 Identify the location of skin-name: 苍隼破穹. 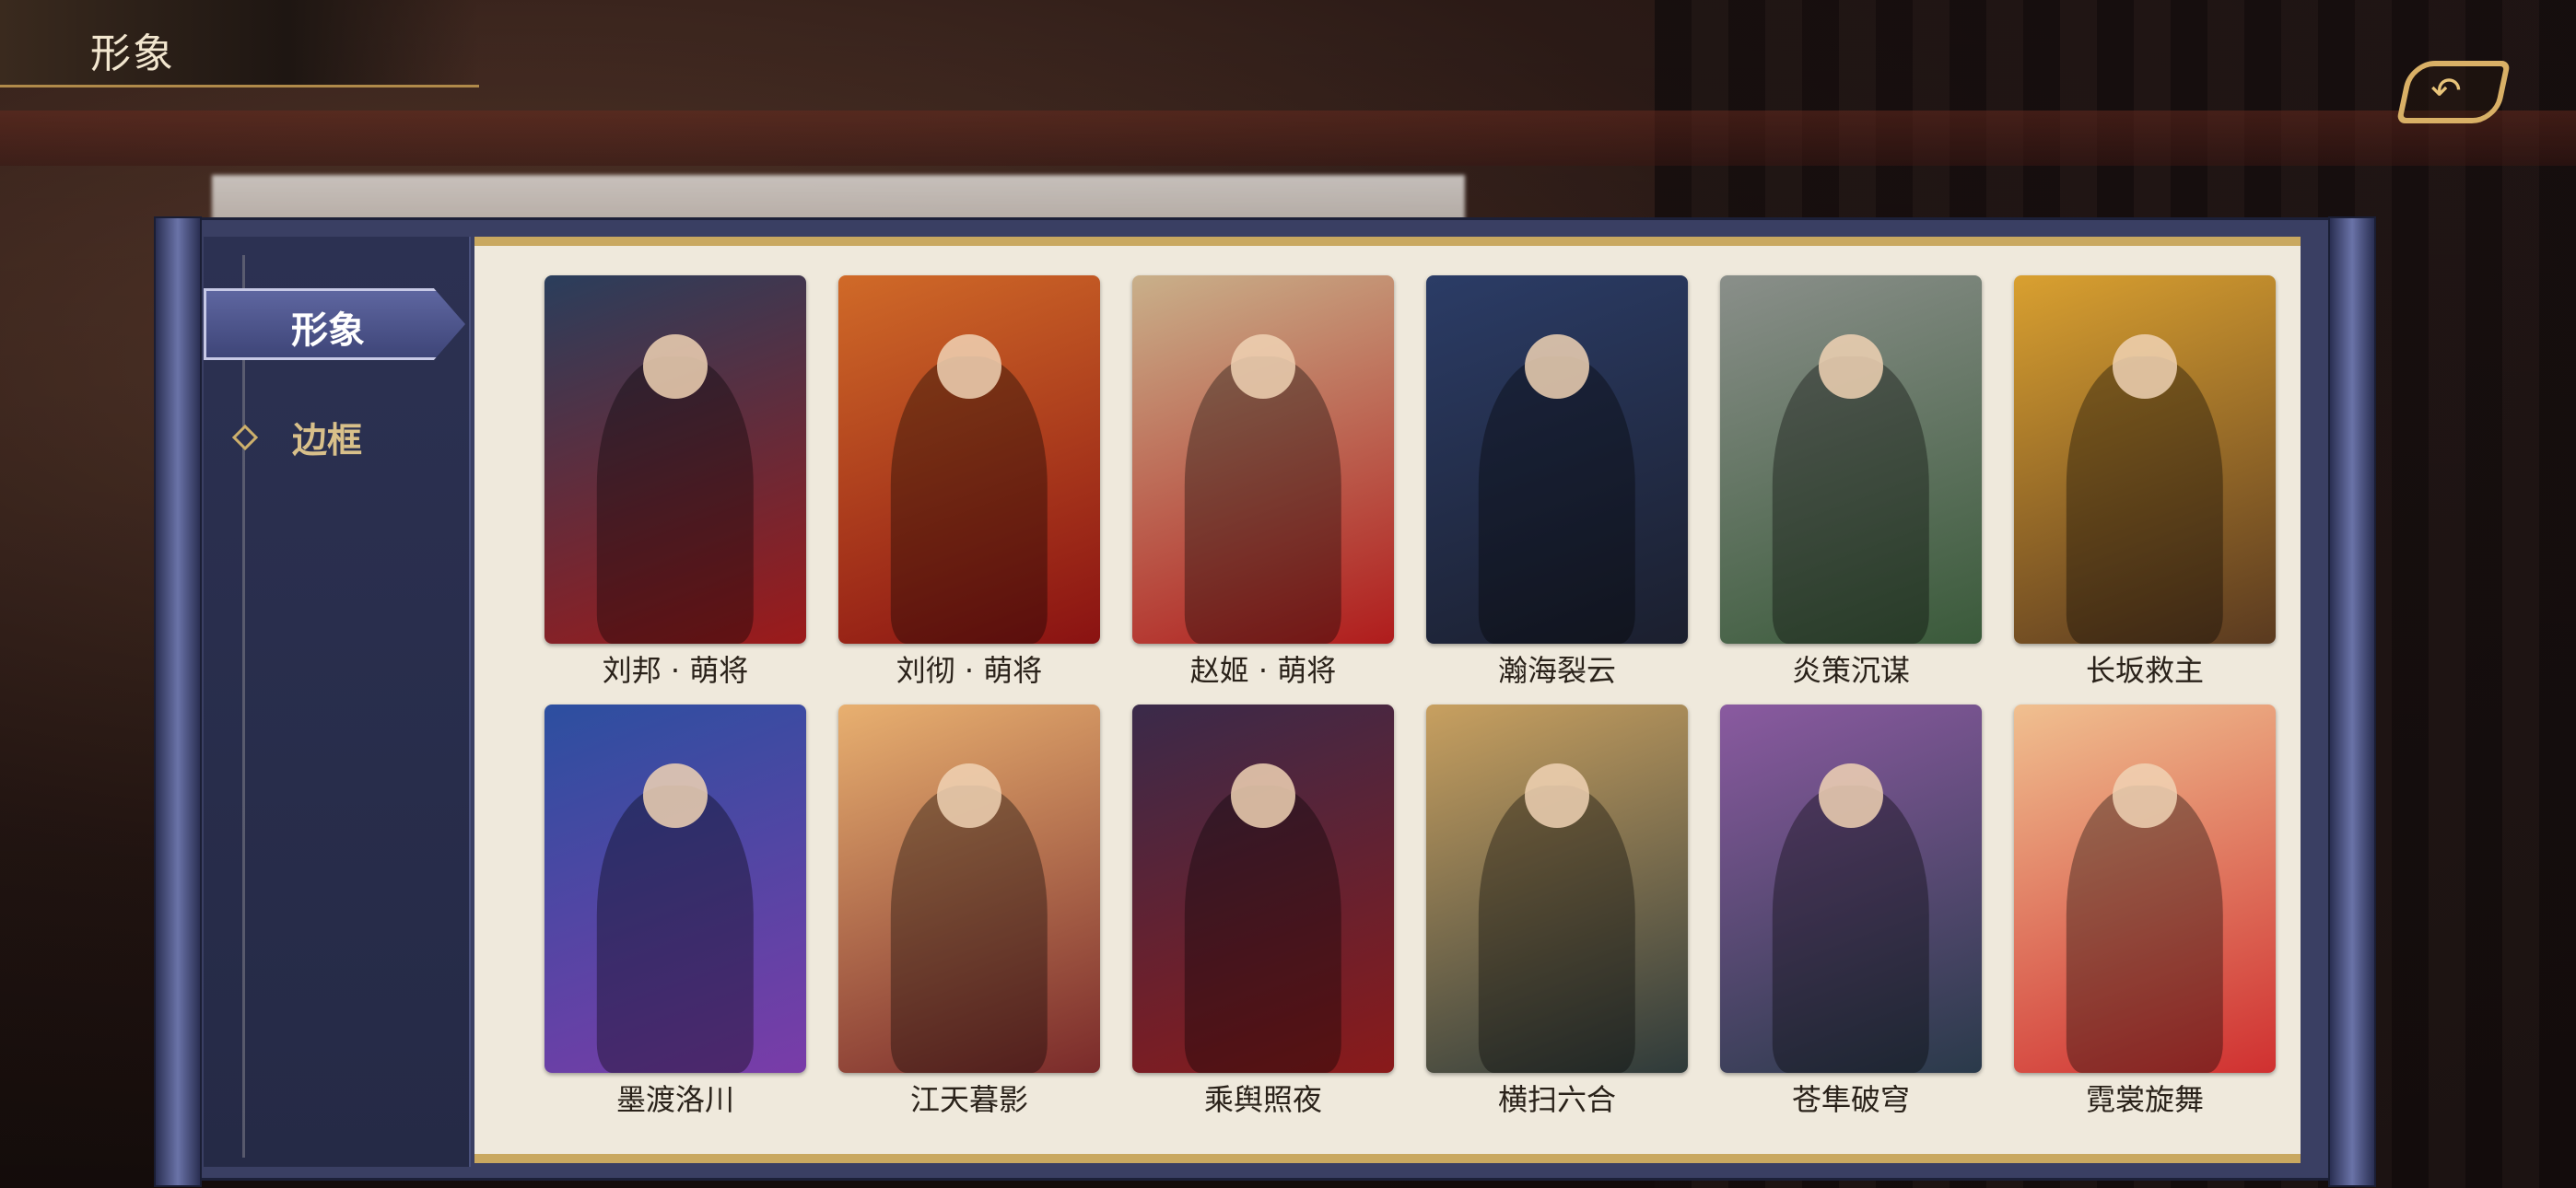
(1850, 1099).